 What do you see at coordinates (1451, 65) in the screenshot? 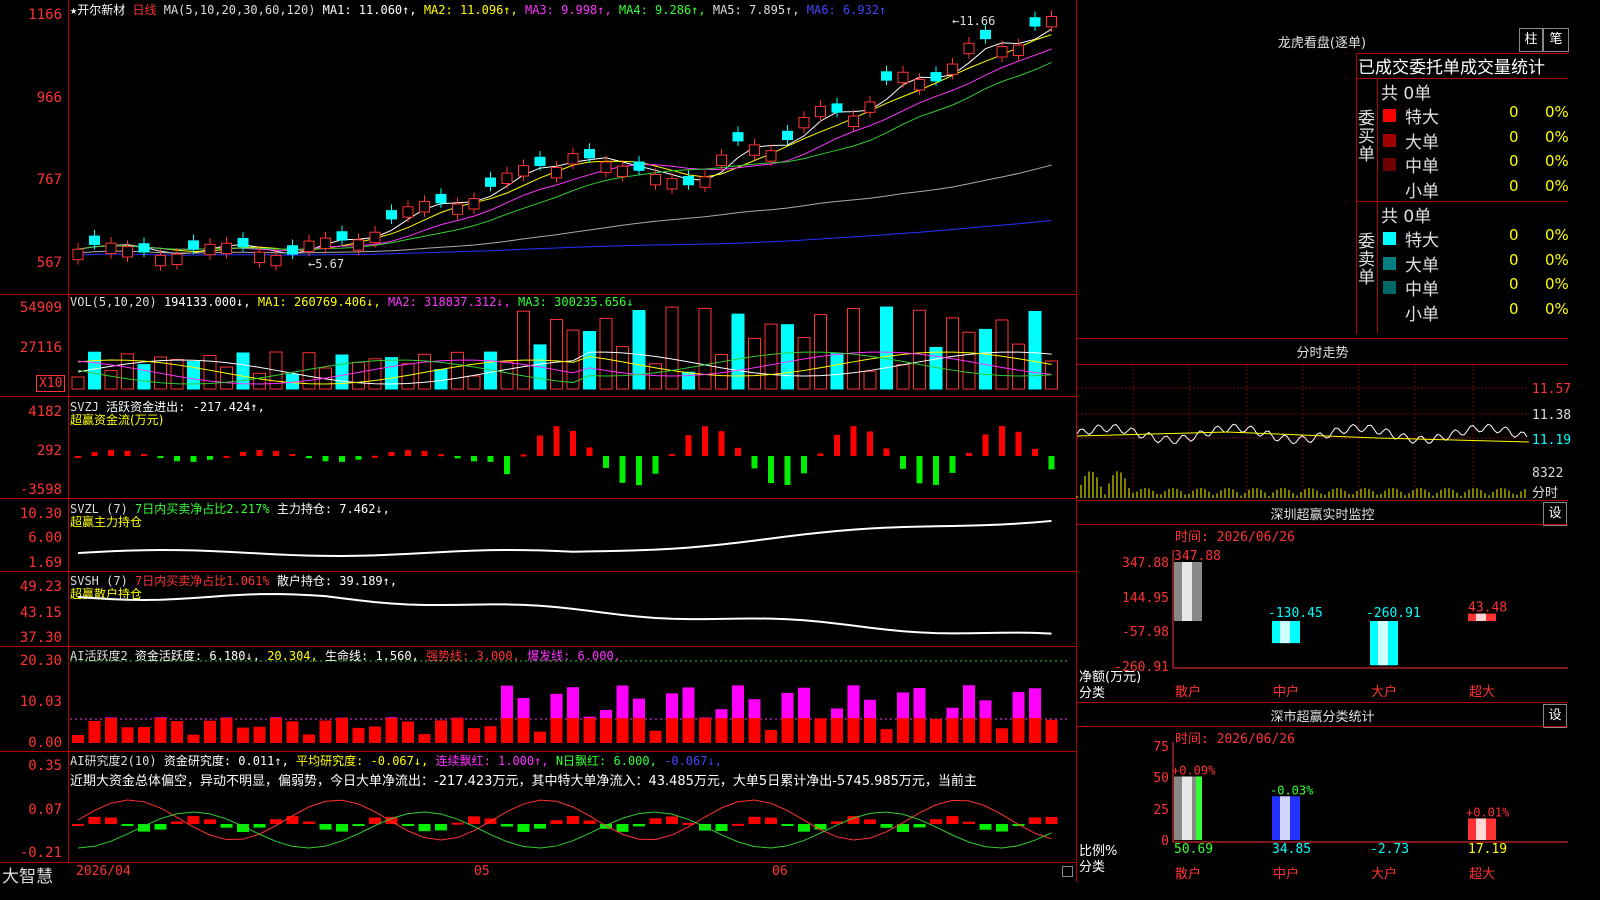
I see `longhu-tabs: 已成交委托单成交量统计` at bounding box center [1451, 65].